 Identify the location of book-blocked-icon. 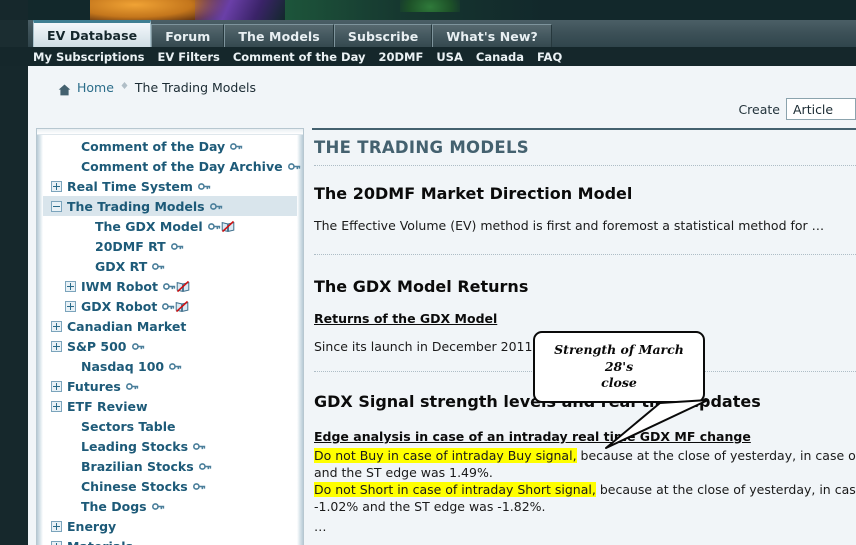
(182, 306).